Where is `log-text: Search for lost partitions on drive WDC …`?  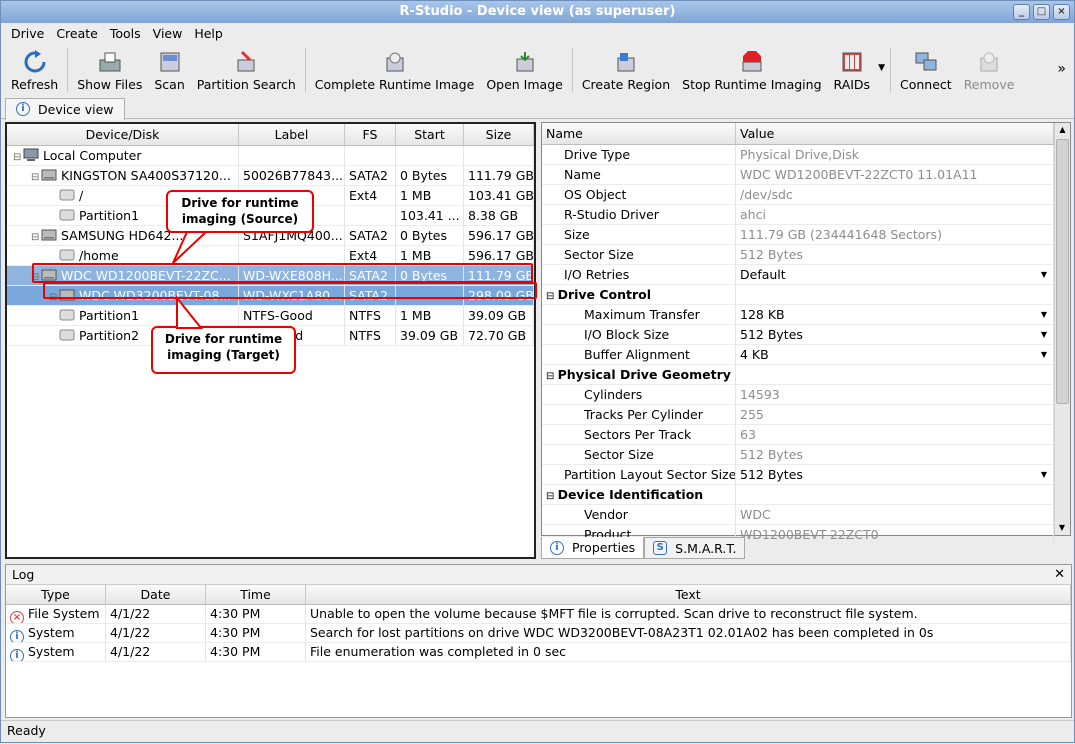 log-text: Search for lost partitions on drive WDC … is located at coordinates (688, 633).